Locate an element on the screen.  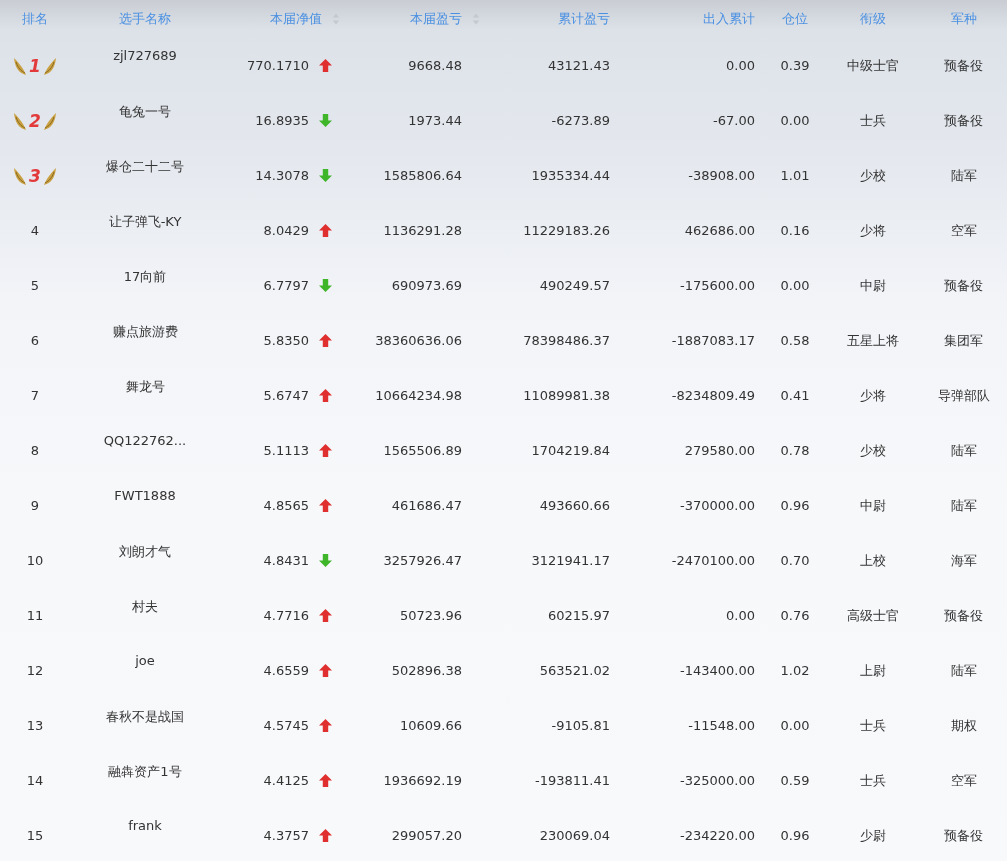
rank-title: 高级士官 is located at coordinates (872, 615).